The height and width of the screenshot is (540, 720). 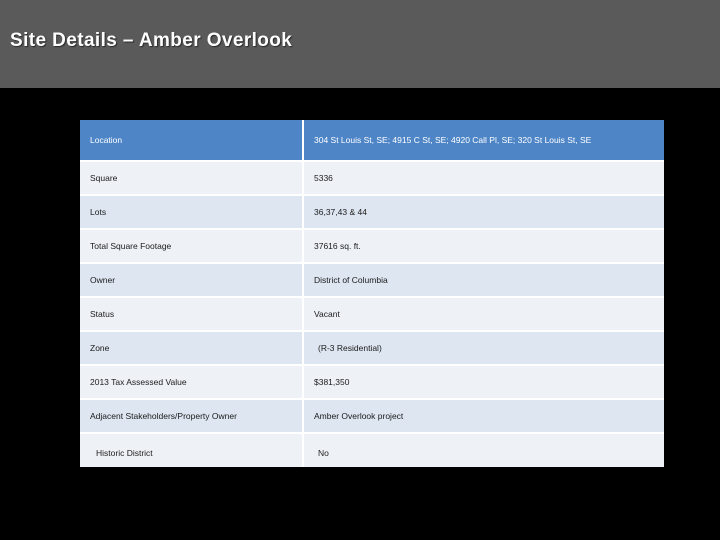 What do you see at coordinates (192, 280) in the screenshot?
I see `row-label: Owner` at bounding box center [192, 280].